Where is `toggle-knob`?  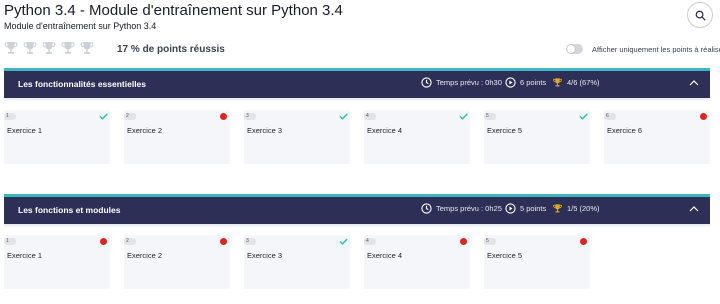 toggle-knob is located at coordinates (571, 49).